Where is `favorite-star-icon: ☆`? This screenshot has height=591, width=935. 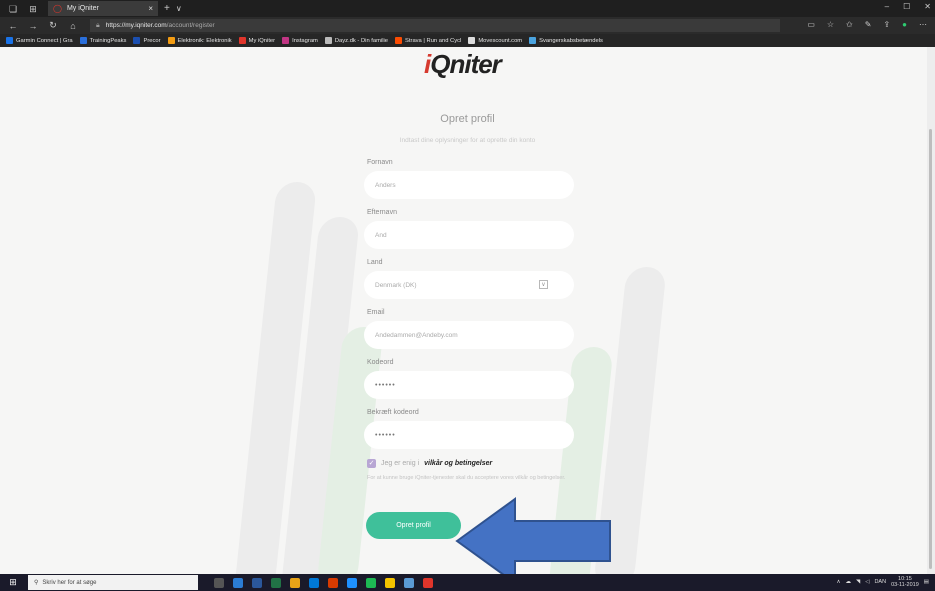
favorite-star-icon: ☆ is located at coordinates (830, 24).